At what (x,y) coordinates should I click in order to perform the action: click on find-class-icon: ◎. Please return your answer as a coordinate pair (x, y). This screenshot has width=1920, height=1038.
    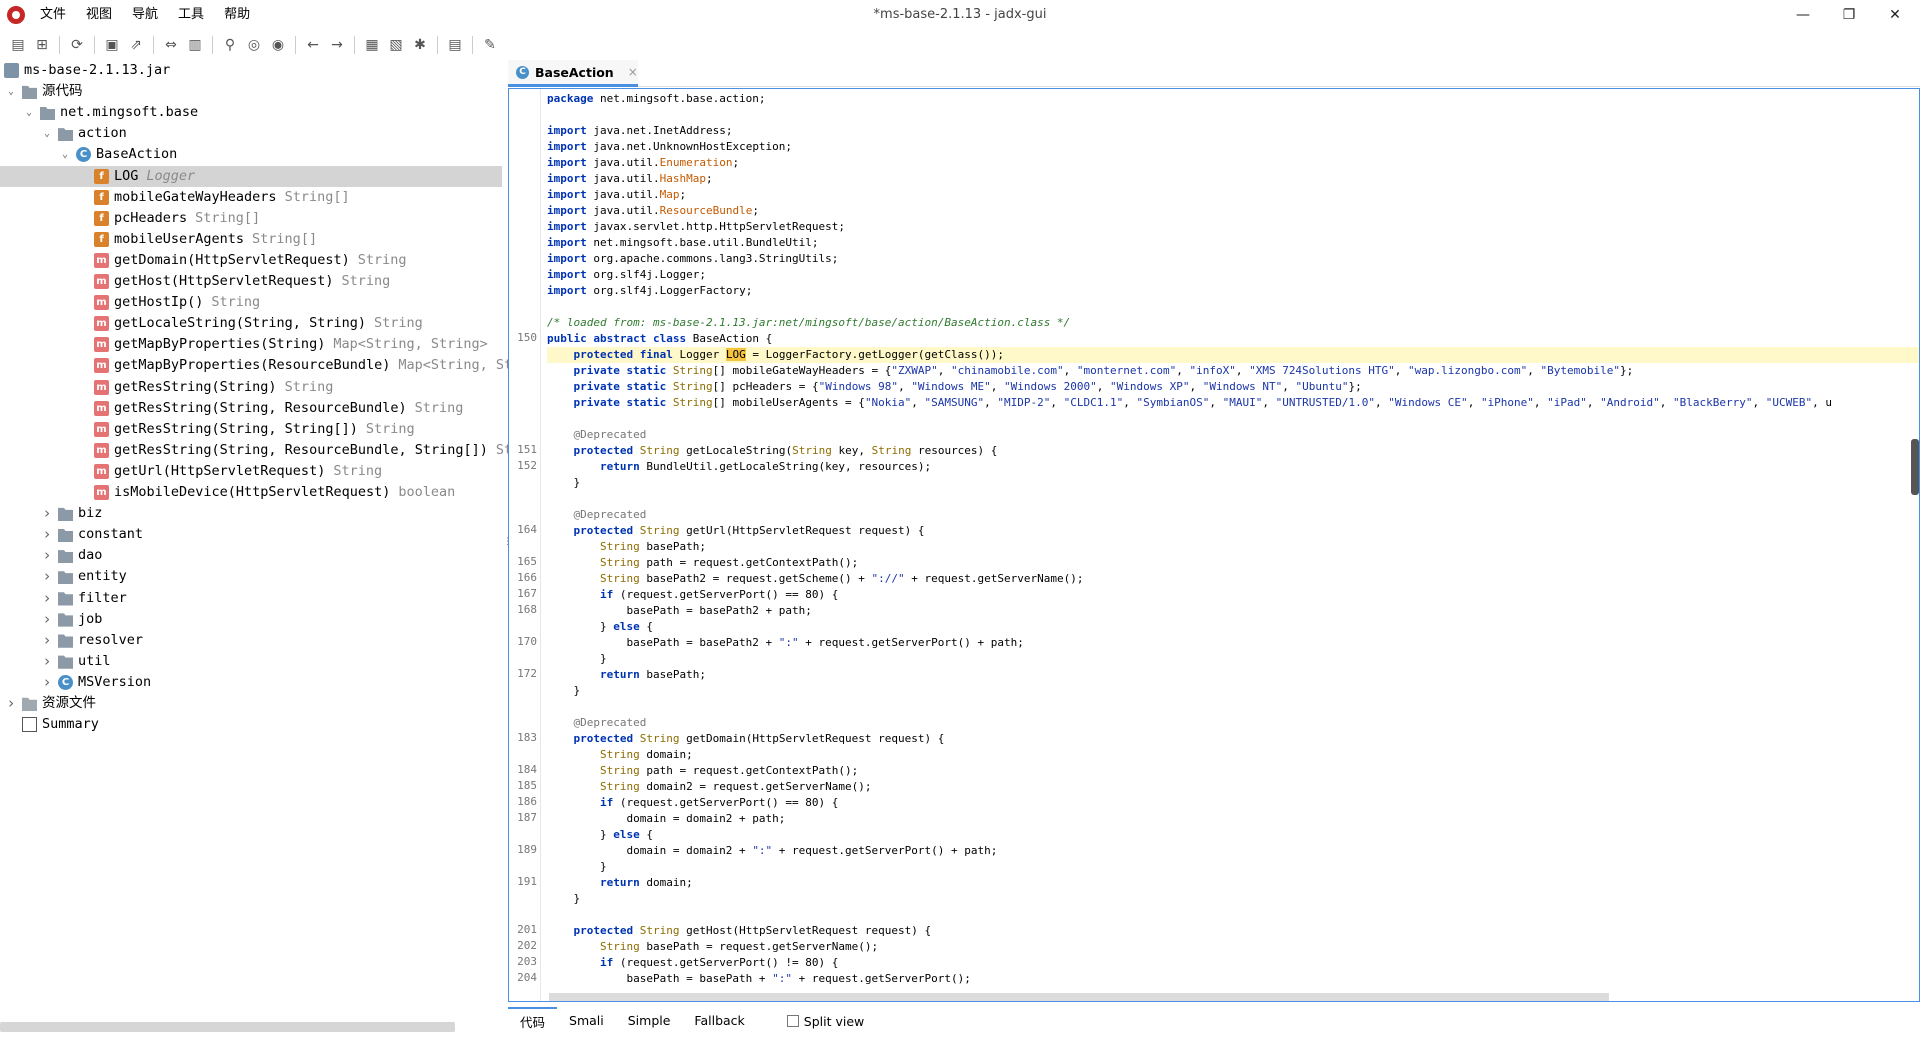
    Looking at the image, I should click on (254, 45).